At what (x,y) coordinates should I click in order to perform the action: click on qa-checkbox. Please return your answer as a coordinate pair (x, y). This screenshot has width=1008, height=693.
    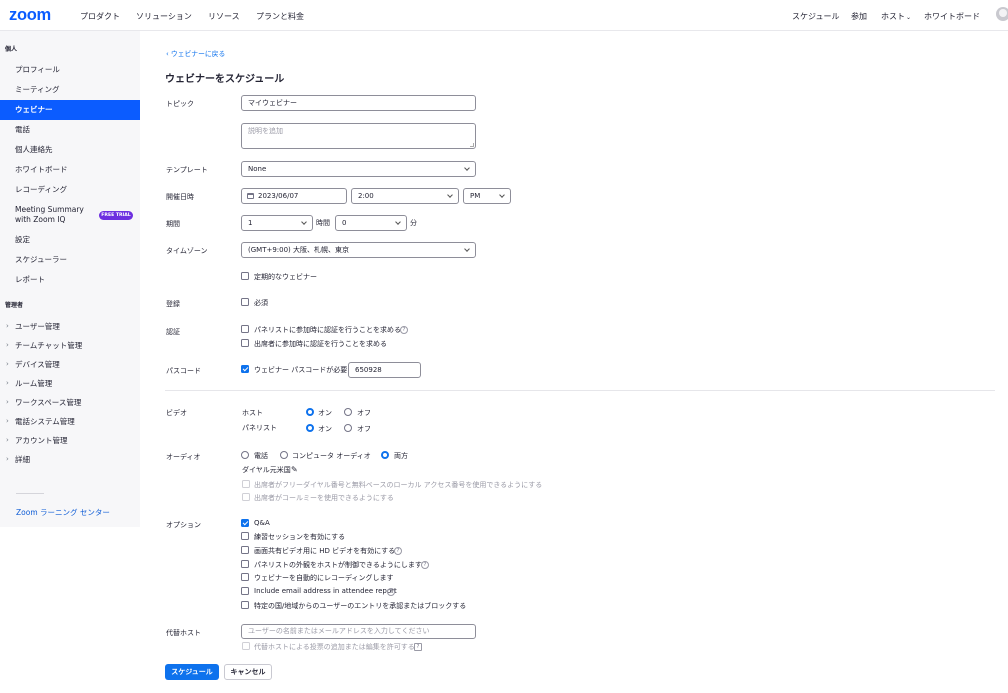
    Looking at the image, I should click on (245, 523).